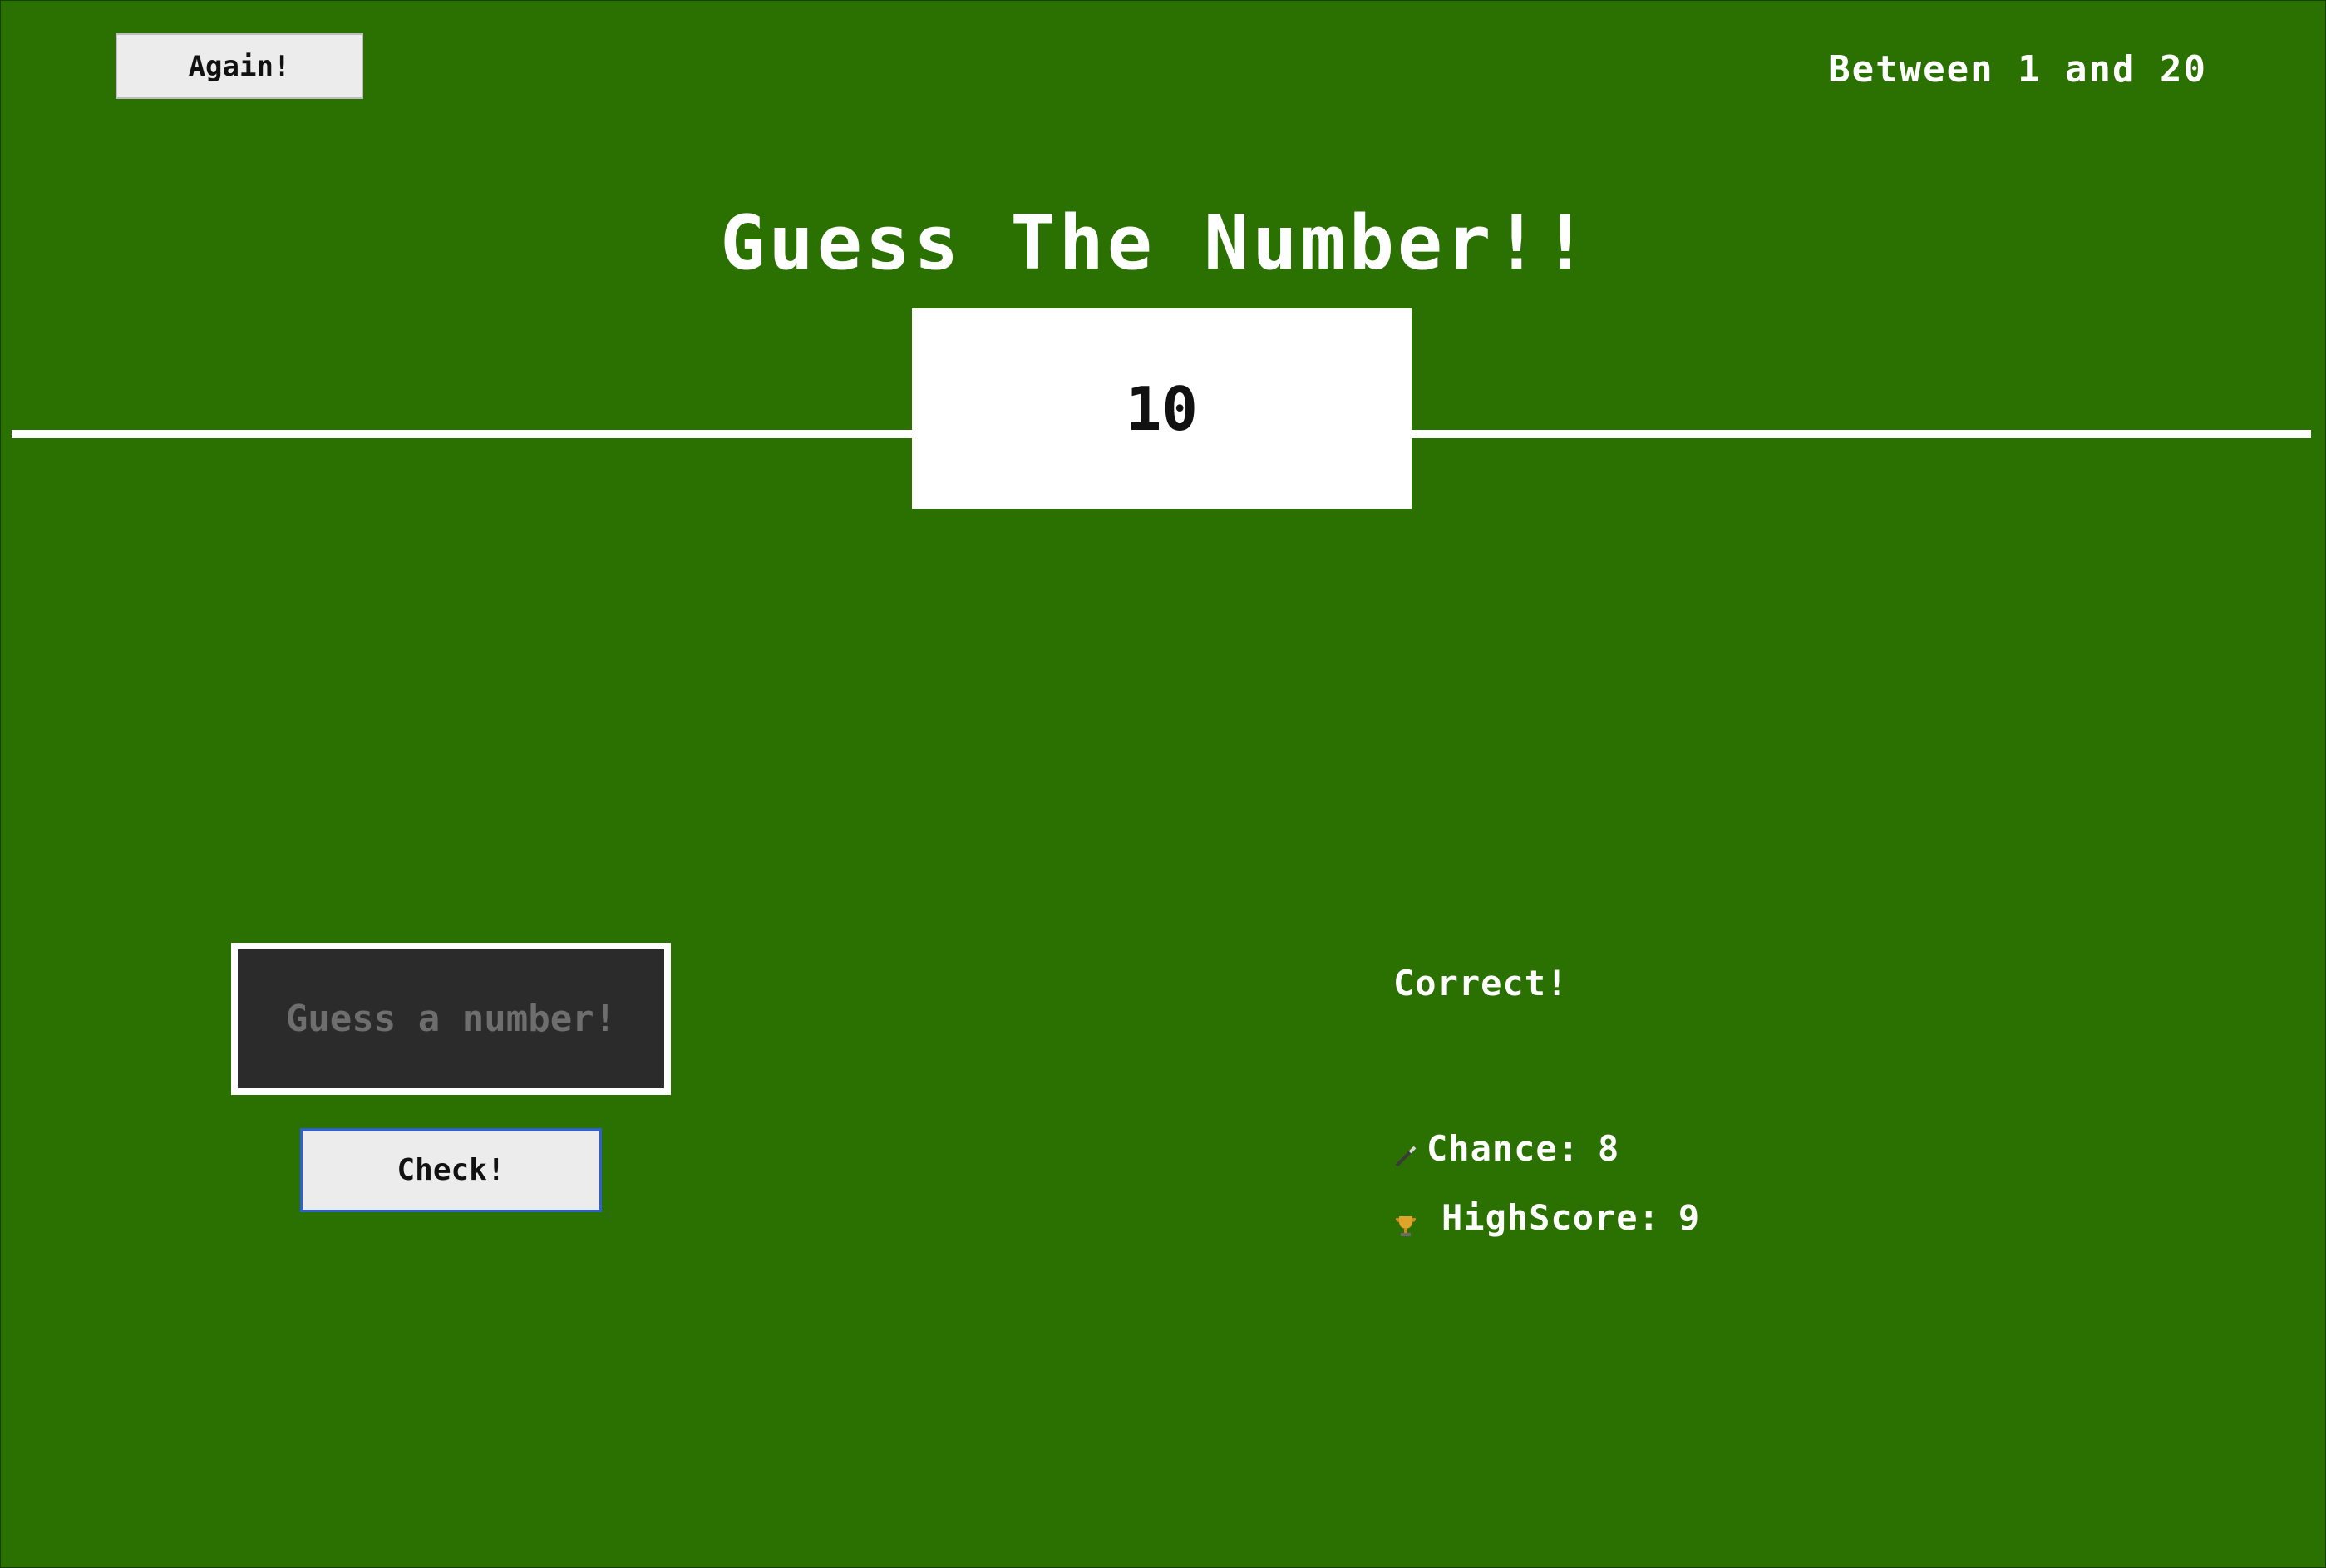  I want to click on check-button: Check!, so click(451, 1170).